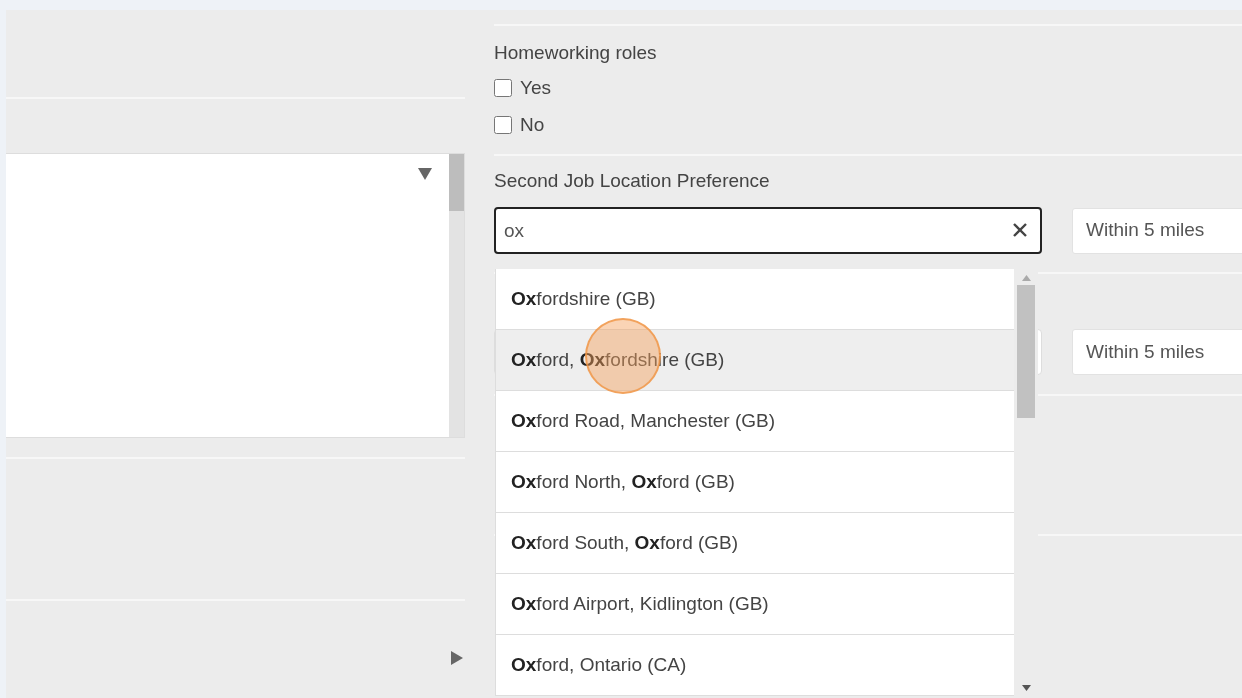  I want to click on scrollbar, so click(456, 295).